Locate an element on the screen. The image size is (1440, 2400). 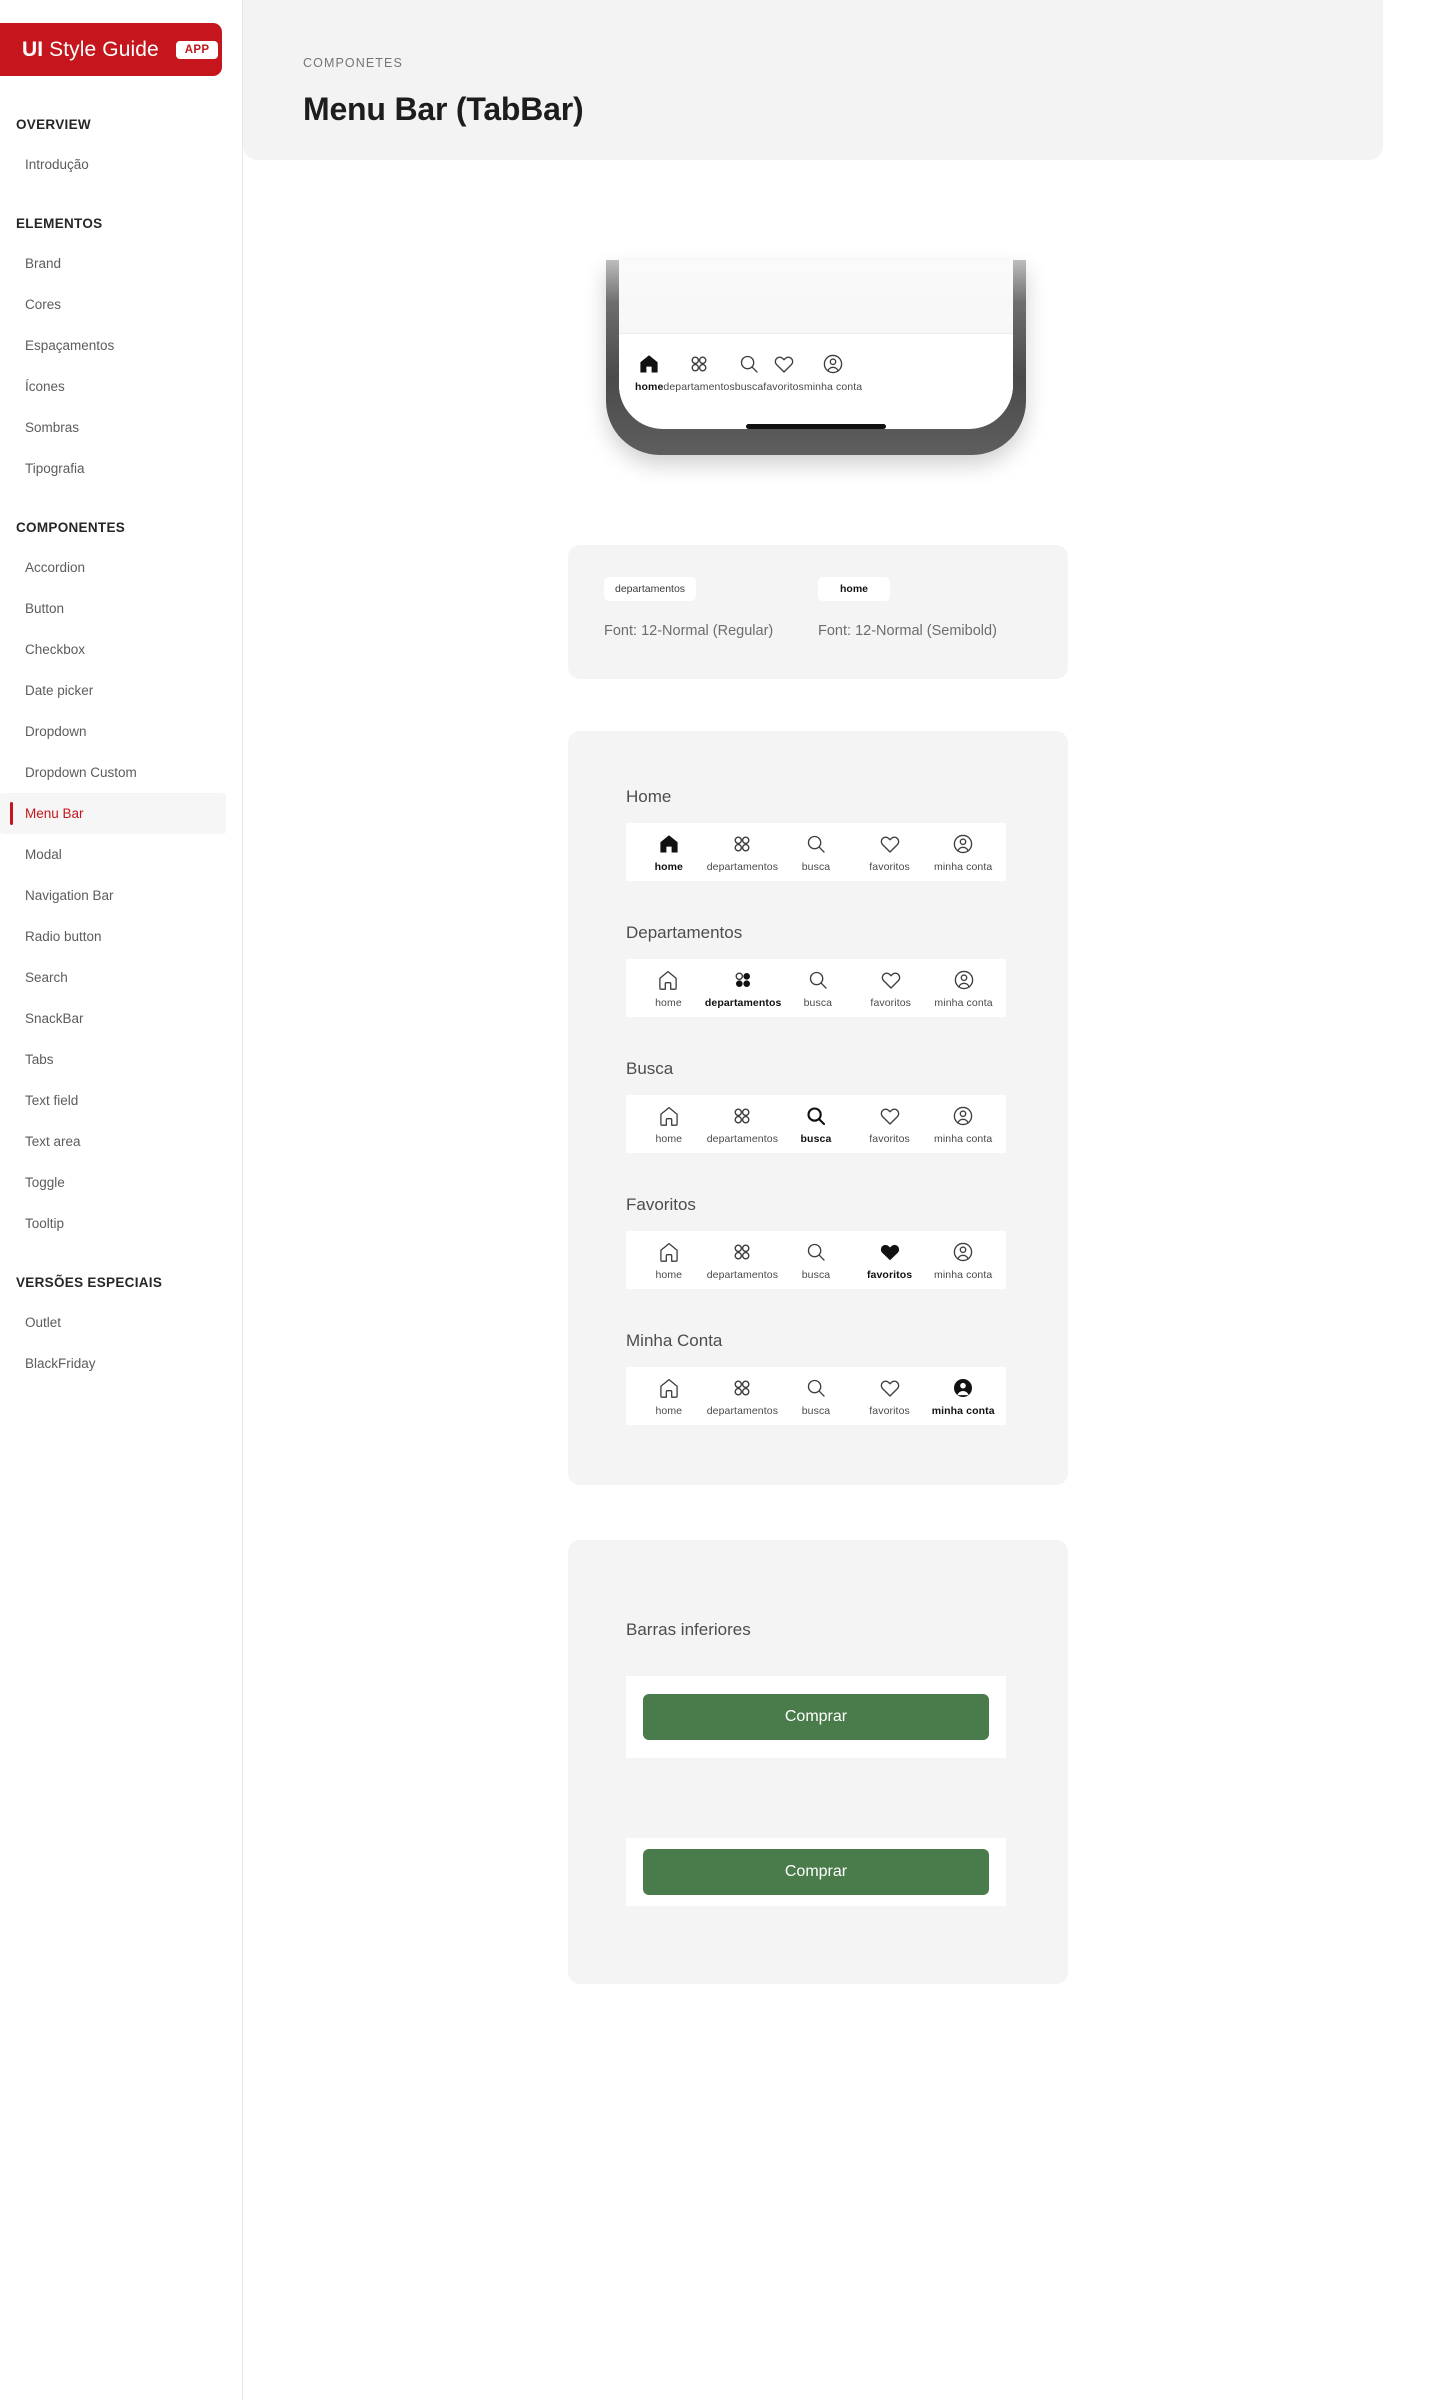
sidebar-item-label: Navigation Bar is located at coordinates (69, 895).